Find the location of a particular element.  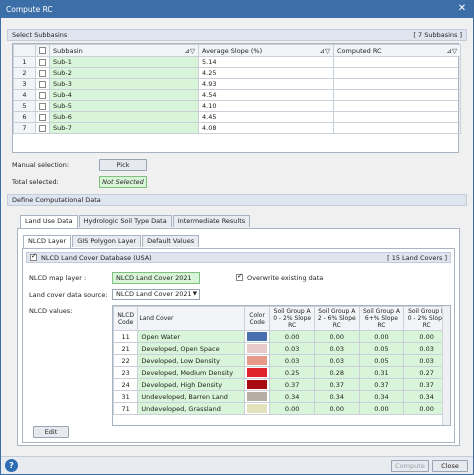

close-icon: ✕ is located at coordinates (462, 9).